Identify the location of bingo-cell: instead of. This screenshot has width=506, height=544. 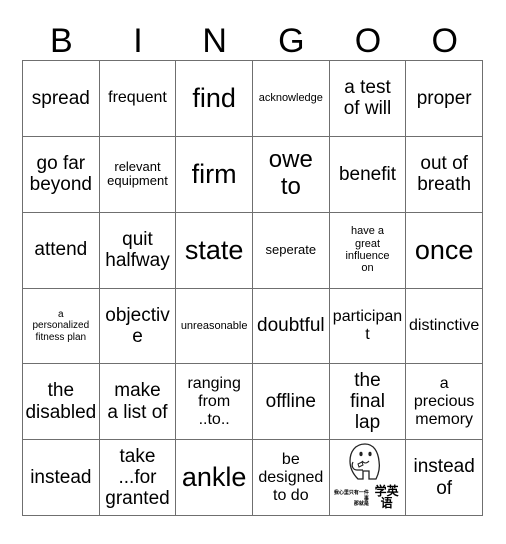
(444, 478).